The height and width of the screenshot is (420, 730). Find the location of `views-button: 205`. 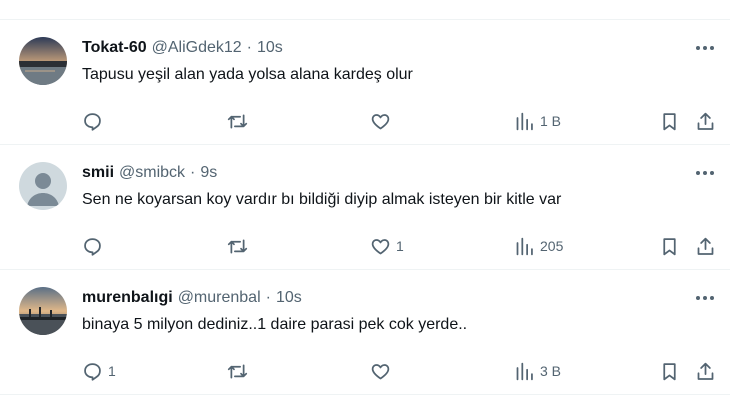

views-button: 205 is located at coordinates (538, 246).